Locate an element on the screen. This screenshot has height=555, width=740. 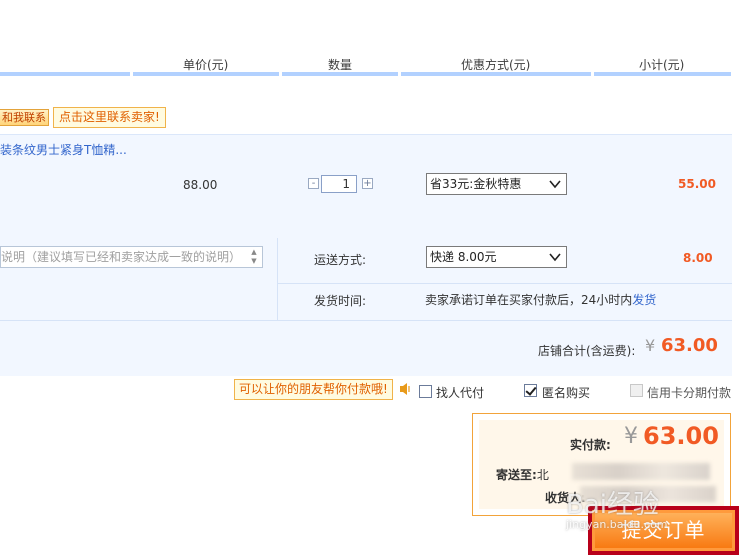
actual-pay-value: 63.00 is located at coordinates (681, 436).